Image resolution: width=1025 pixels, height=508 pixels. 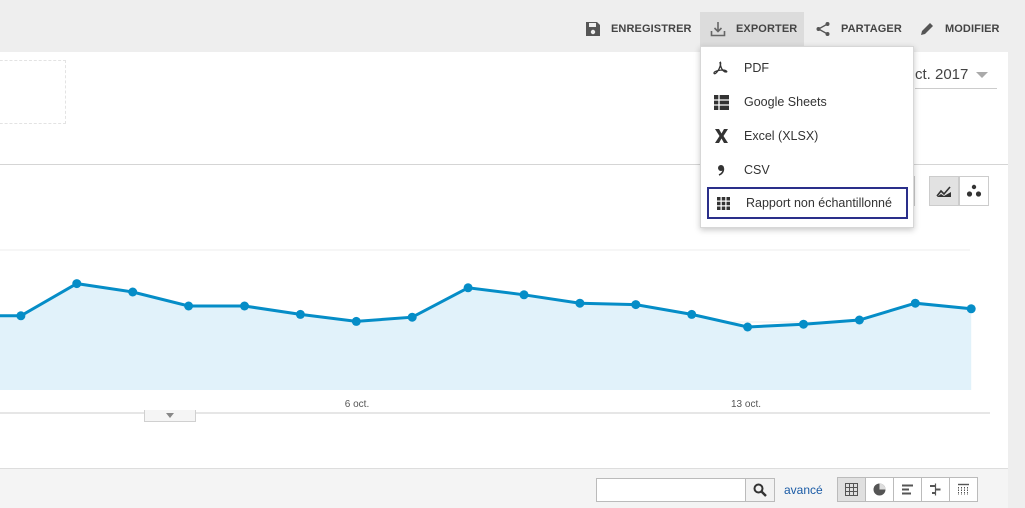 I want to click on data-table-view-button, so click(x=851, y=489).